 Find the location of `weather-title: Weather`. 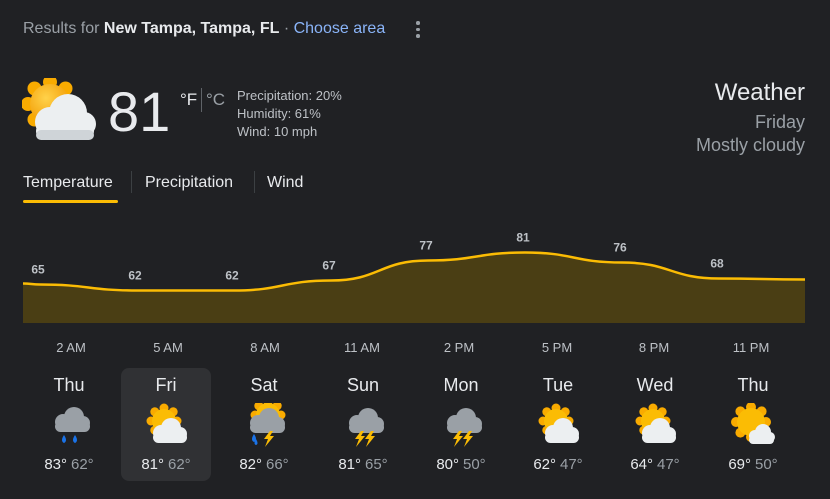

weather-title: Weather is located at coordinates (759, 92).